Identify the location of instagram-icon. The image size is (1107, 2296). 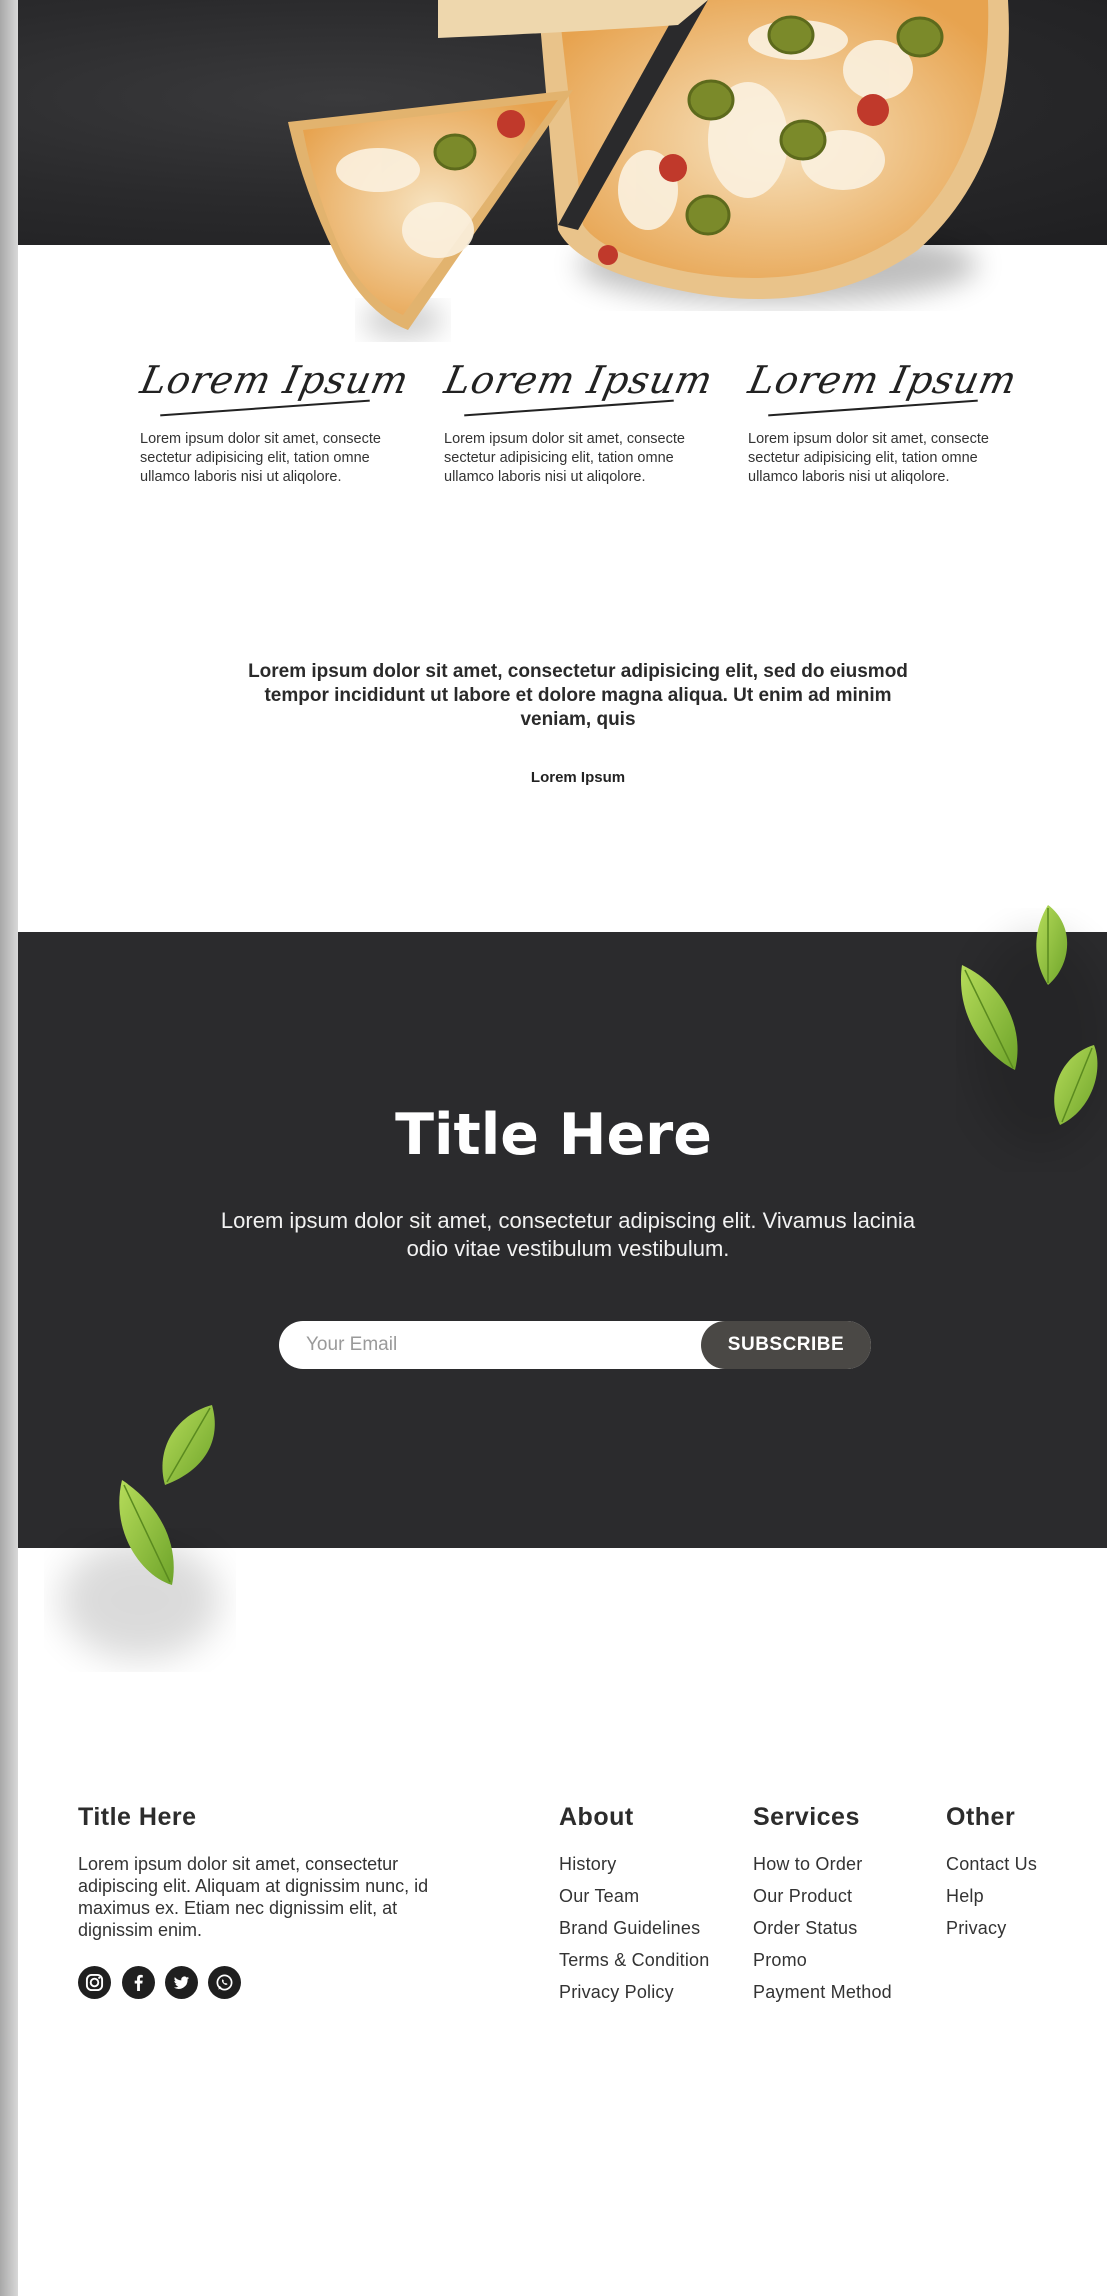
(94, 1982).